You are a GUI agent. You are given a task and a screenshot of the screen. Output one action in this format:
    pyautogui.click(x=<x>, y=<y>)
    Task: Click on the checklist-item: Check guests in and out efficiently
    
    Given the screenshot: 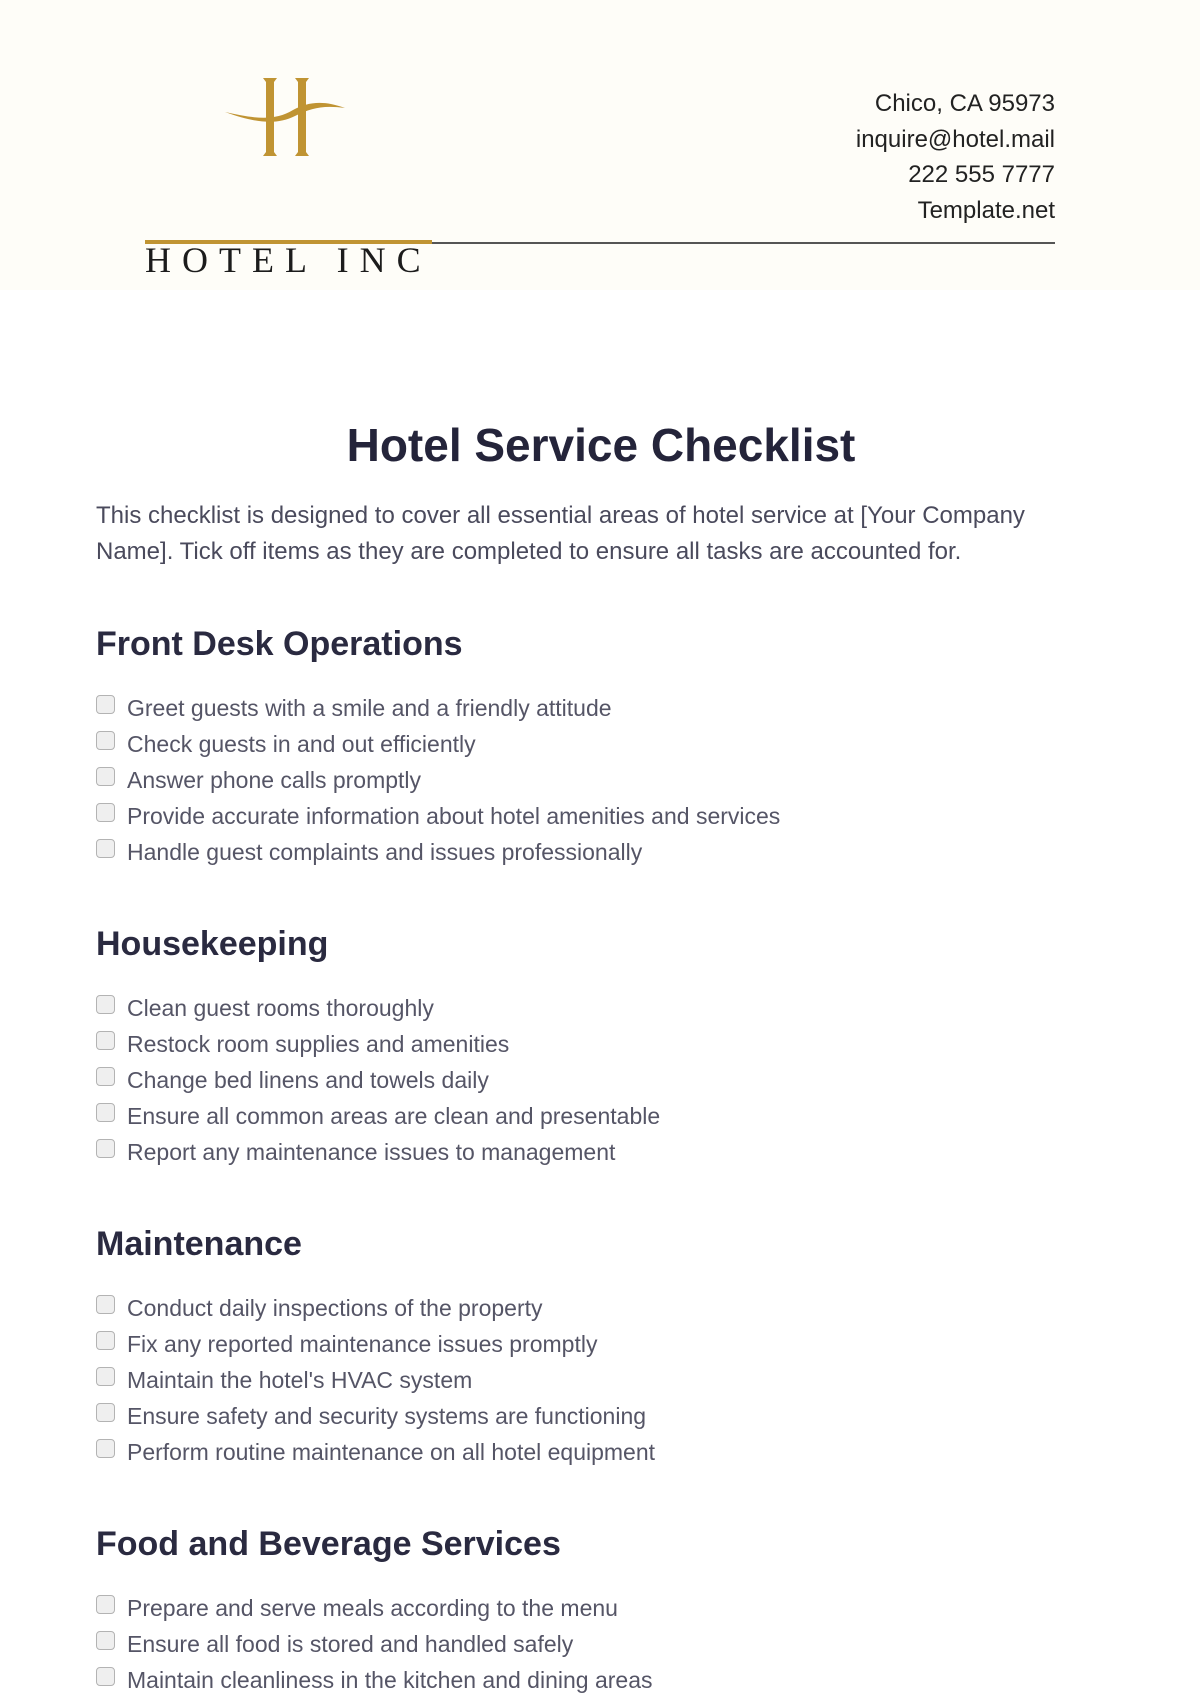 What is the action you would take?
    pyautogui.click(x=601, y=744)
    